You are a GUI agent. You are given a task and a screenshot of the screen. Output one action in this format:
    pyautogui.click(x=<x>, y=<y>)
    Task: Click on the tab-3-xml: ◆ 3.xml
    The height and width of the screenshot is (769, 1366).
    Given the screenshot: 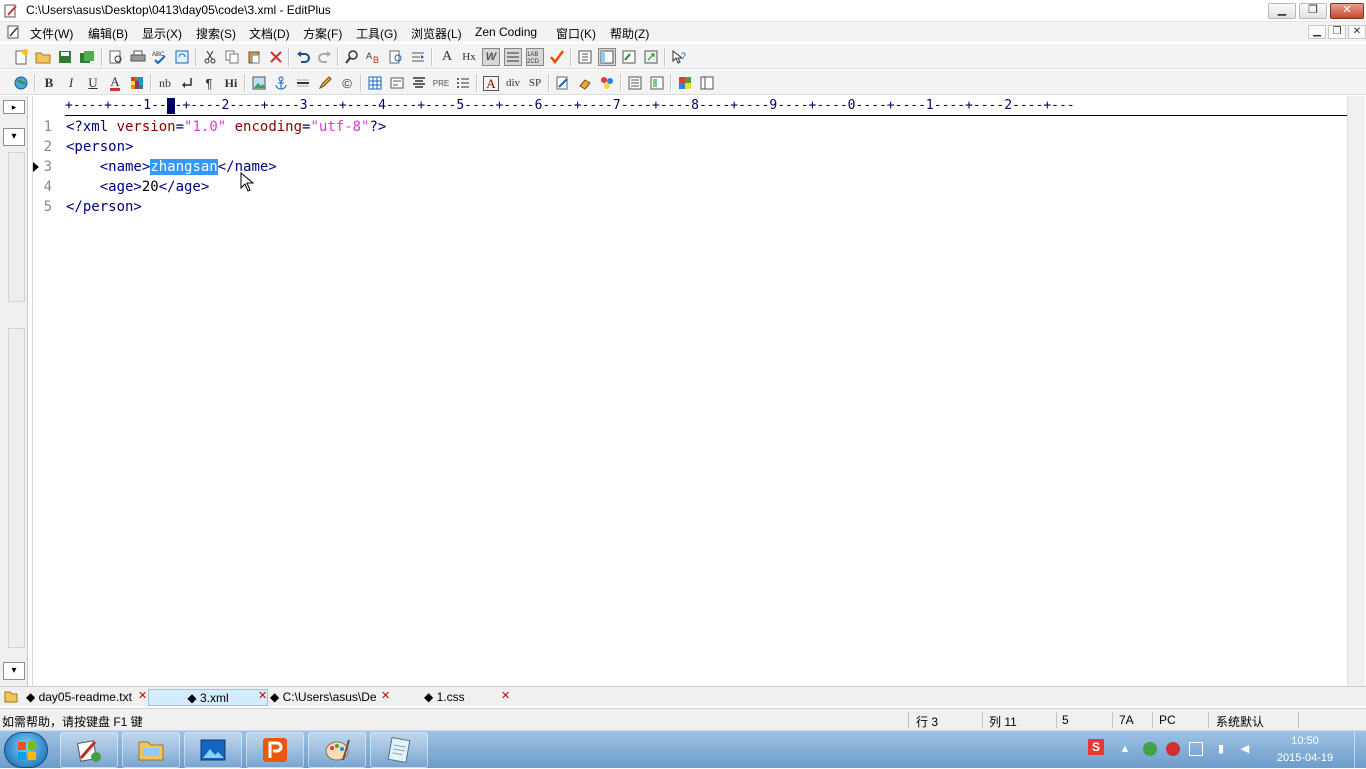 What is the action you would take?
    pyautogui.click(x=208, y=697)
    